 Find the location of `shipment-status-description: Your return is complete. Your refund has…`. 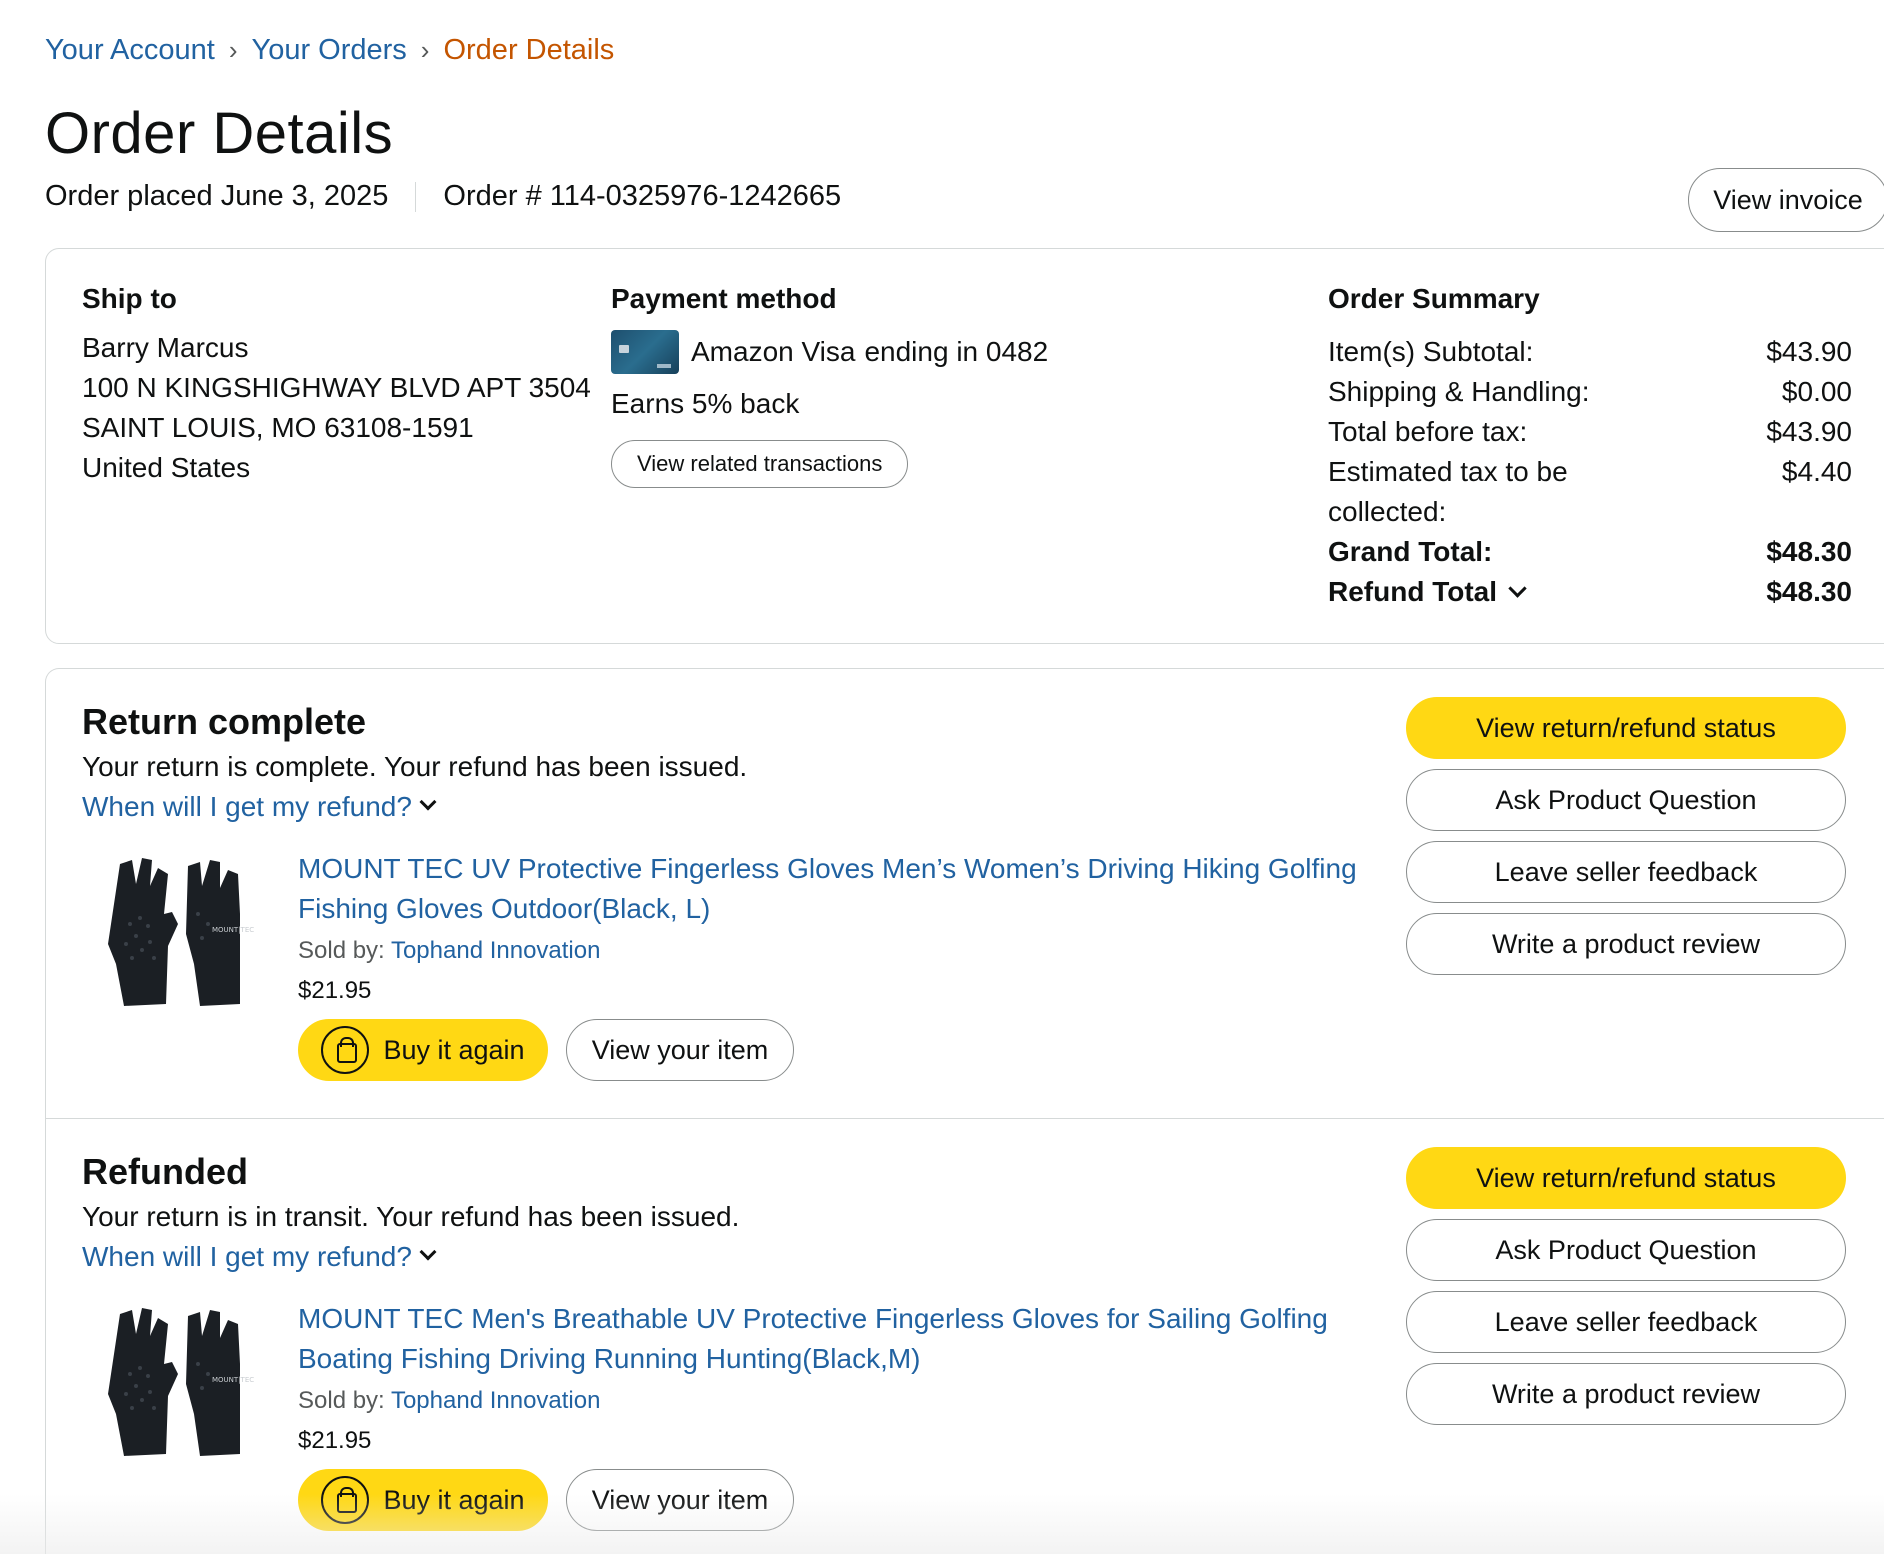

shipment-status-description: Your return is complete. Your refund has… is located at coordinates (415, 766).